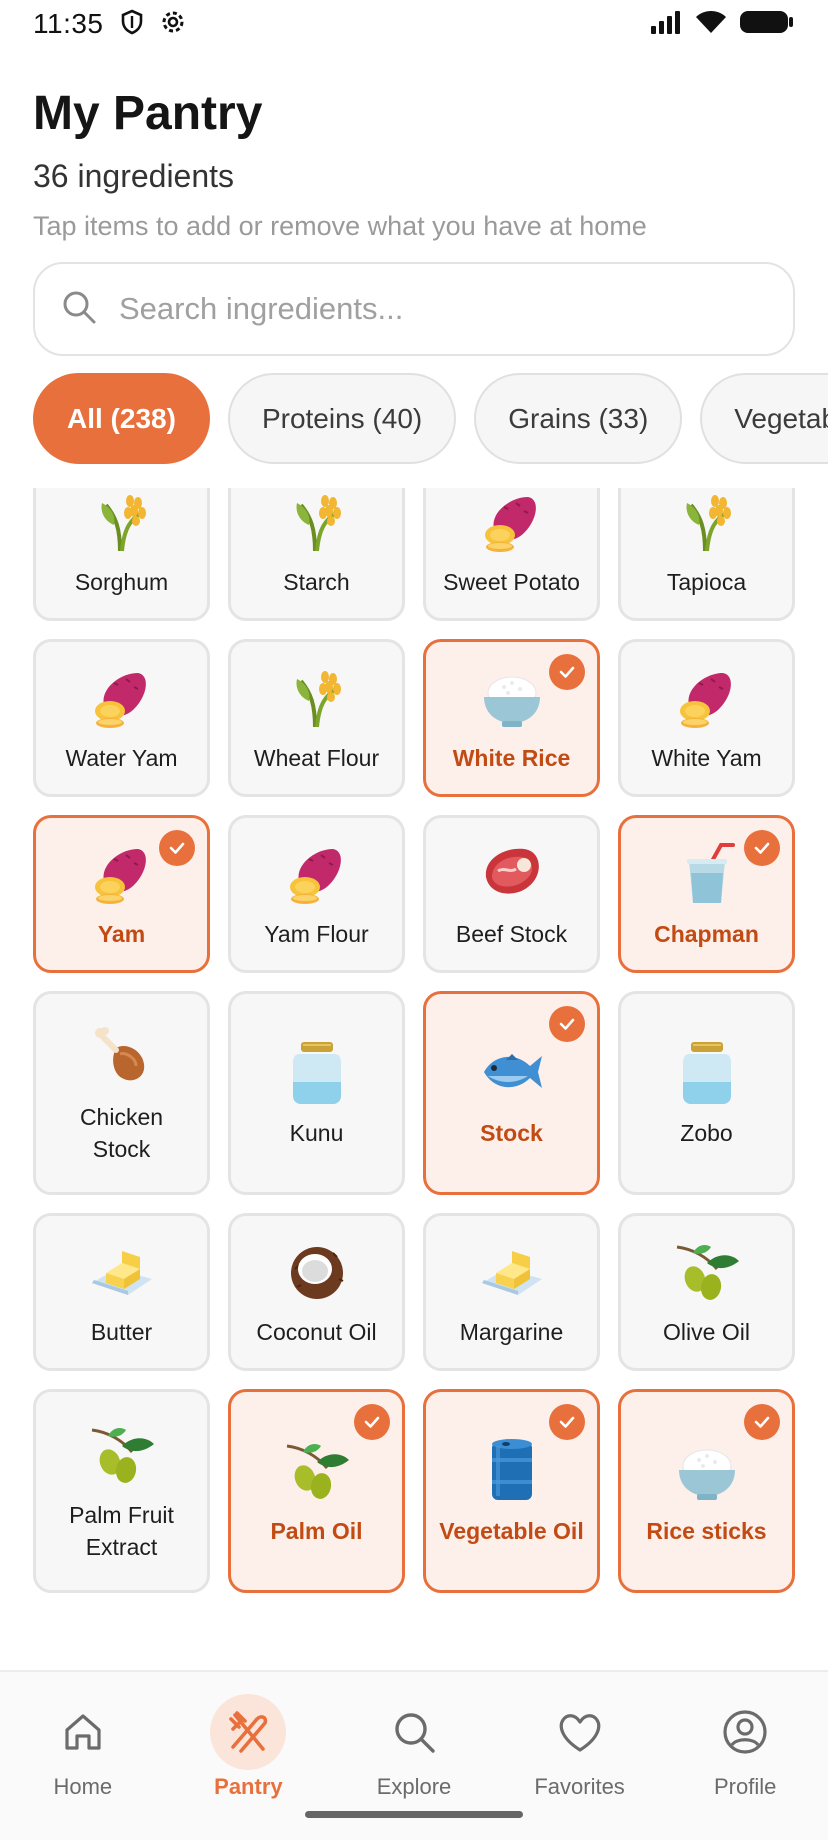 This screenshot has width=828, height=1840. Describe the element at coordinates (316, 1531) in the screenshot. I see `ingredient-label: Palm Oil` at that location.